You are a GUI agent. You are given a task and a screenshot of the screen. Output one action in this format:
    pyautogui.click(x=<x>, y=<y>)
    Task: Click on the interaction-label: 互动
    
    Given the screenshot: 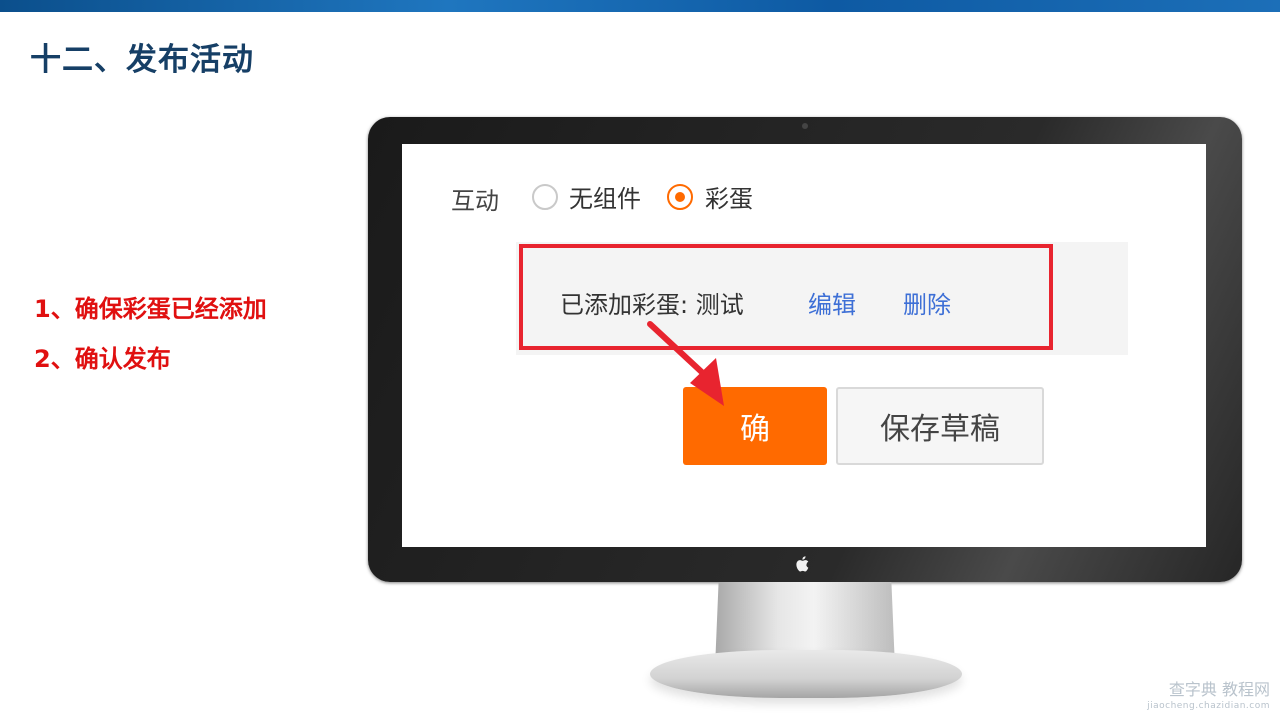 What is the action you would take?
    pyautogui.click(x=475, y=201)
    